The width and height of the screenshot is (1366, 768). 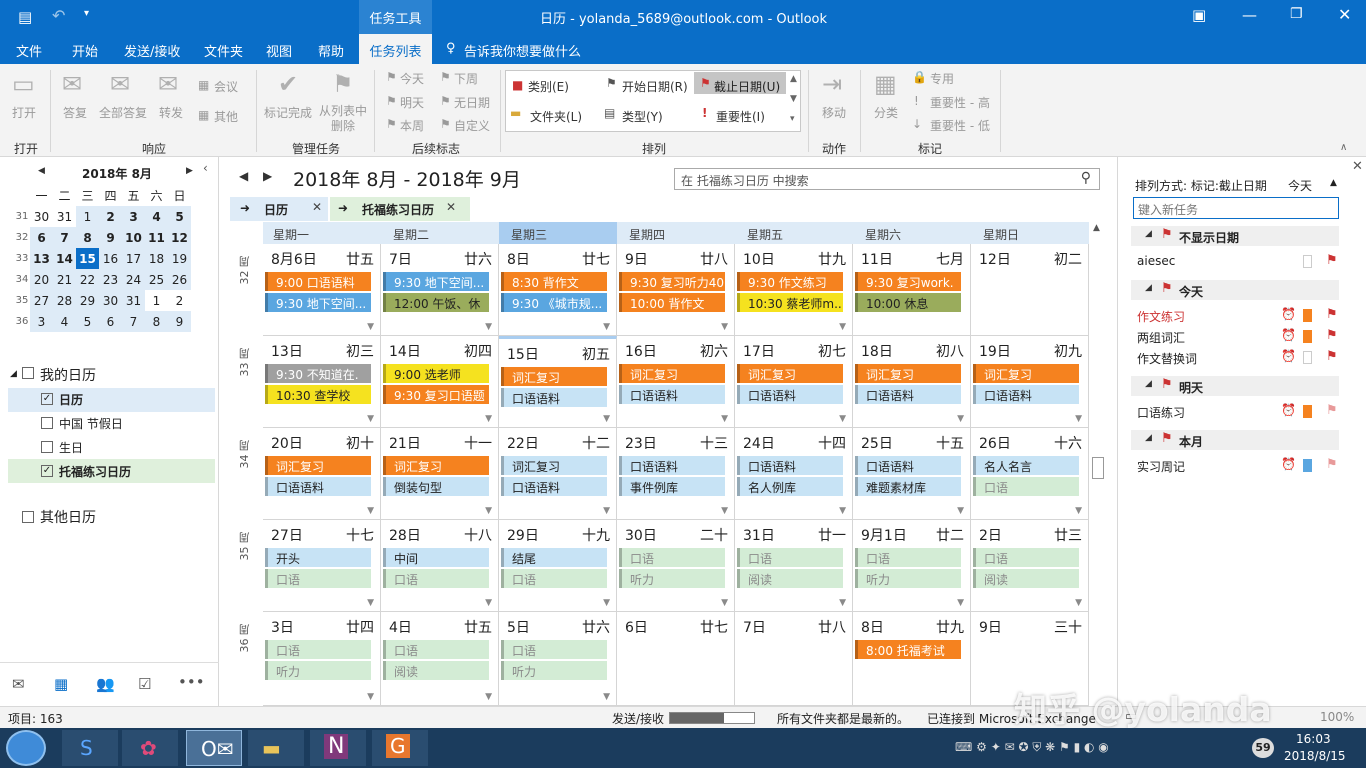 What do you see at coordinates (331, 50) in the screenshot?
I see `menu-help: 帮助` at bounding box center [331, 50].